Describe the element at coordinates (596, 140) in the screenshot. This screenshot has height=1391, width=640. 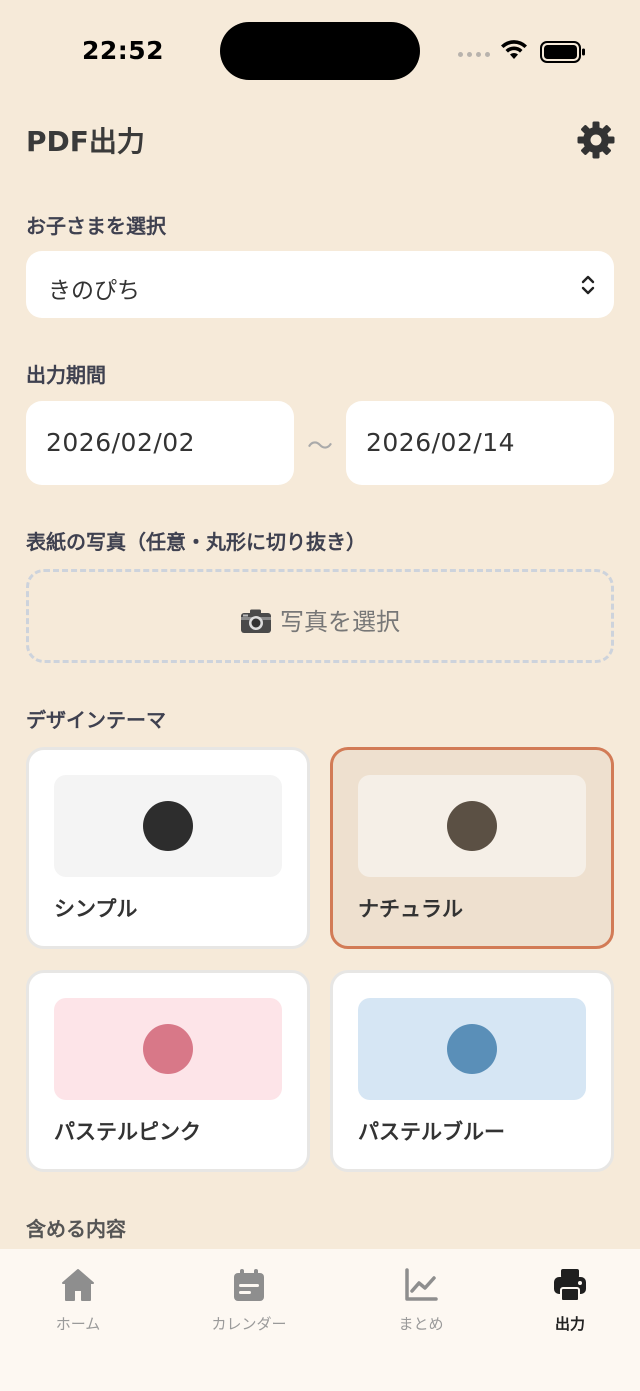
I see `gear-icon` at that location.